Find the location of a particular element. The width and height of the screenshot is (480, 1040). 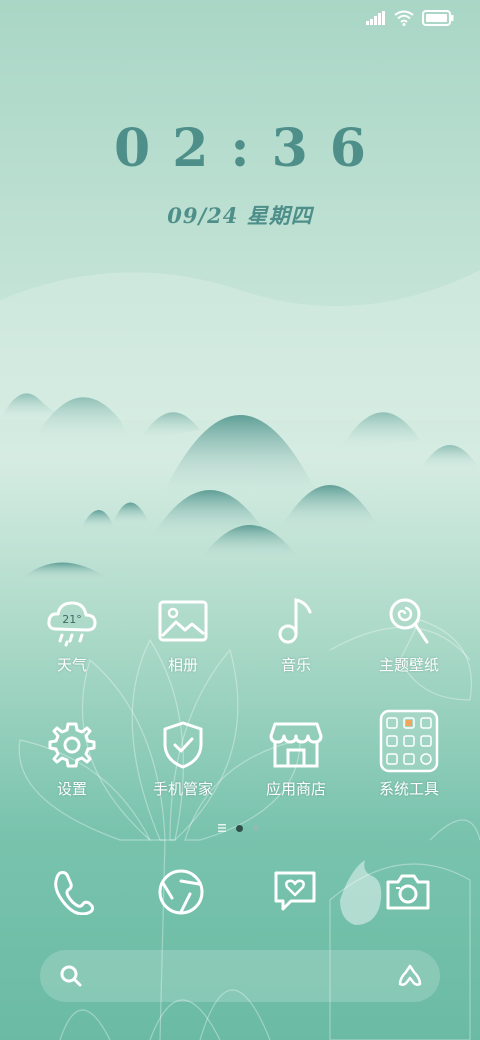

clock-time: 02:36 is located at coordinates (240, 148).